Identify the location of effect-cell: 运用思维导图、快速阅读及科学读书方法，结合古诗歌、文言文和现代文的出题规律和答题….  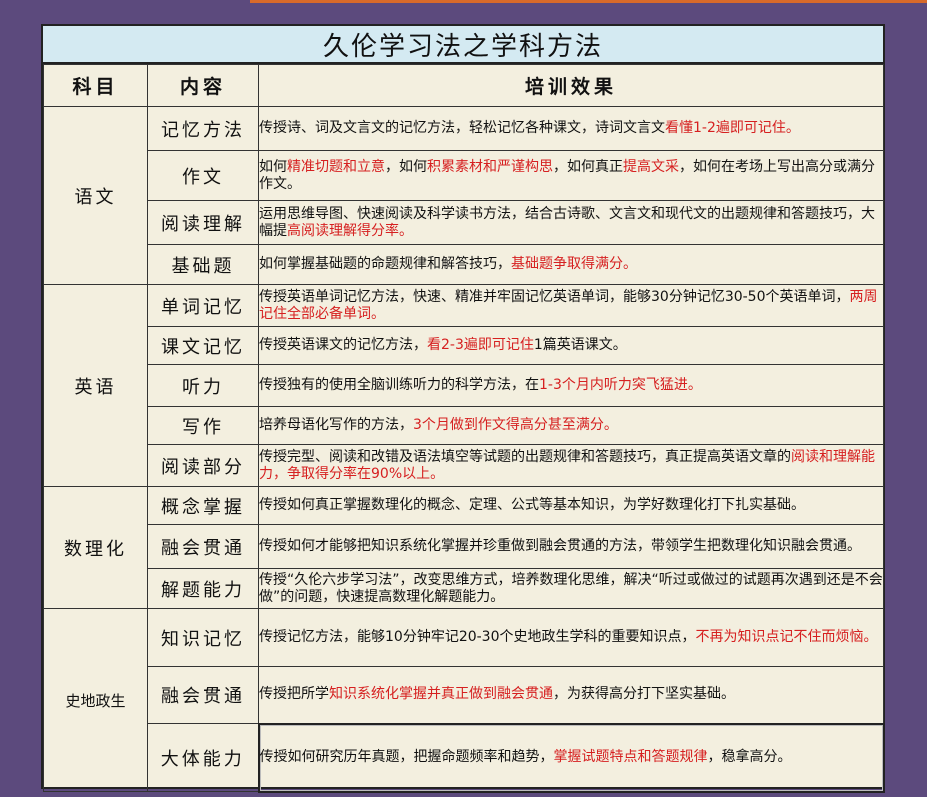
(571, 222).